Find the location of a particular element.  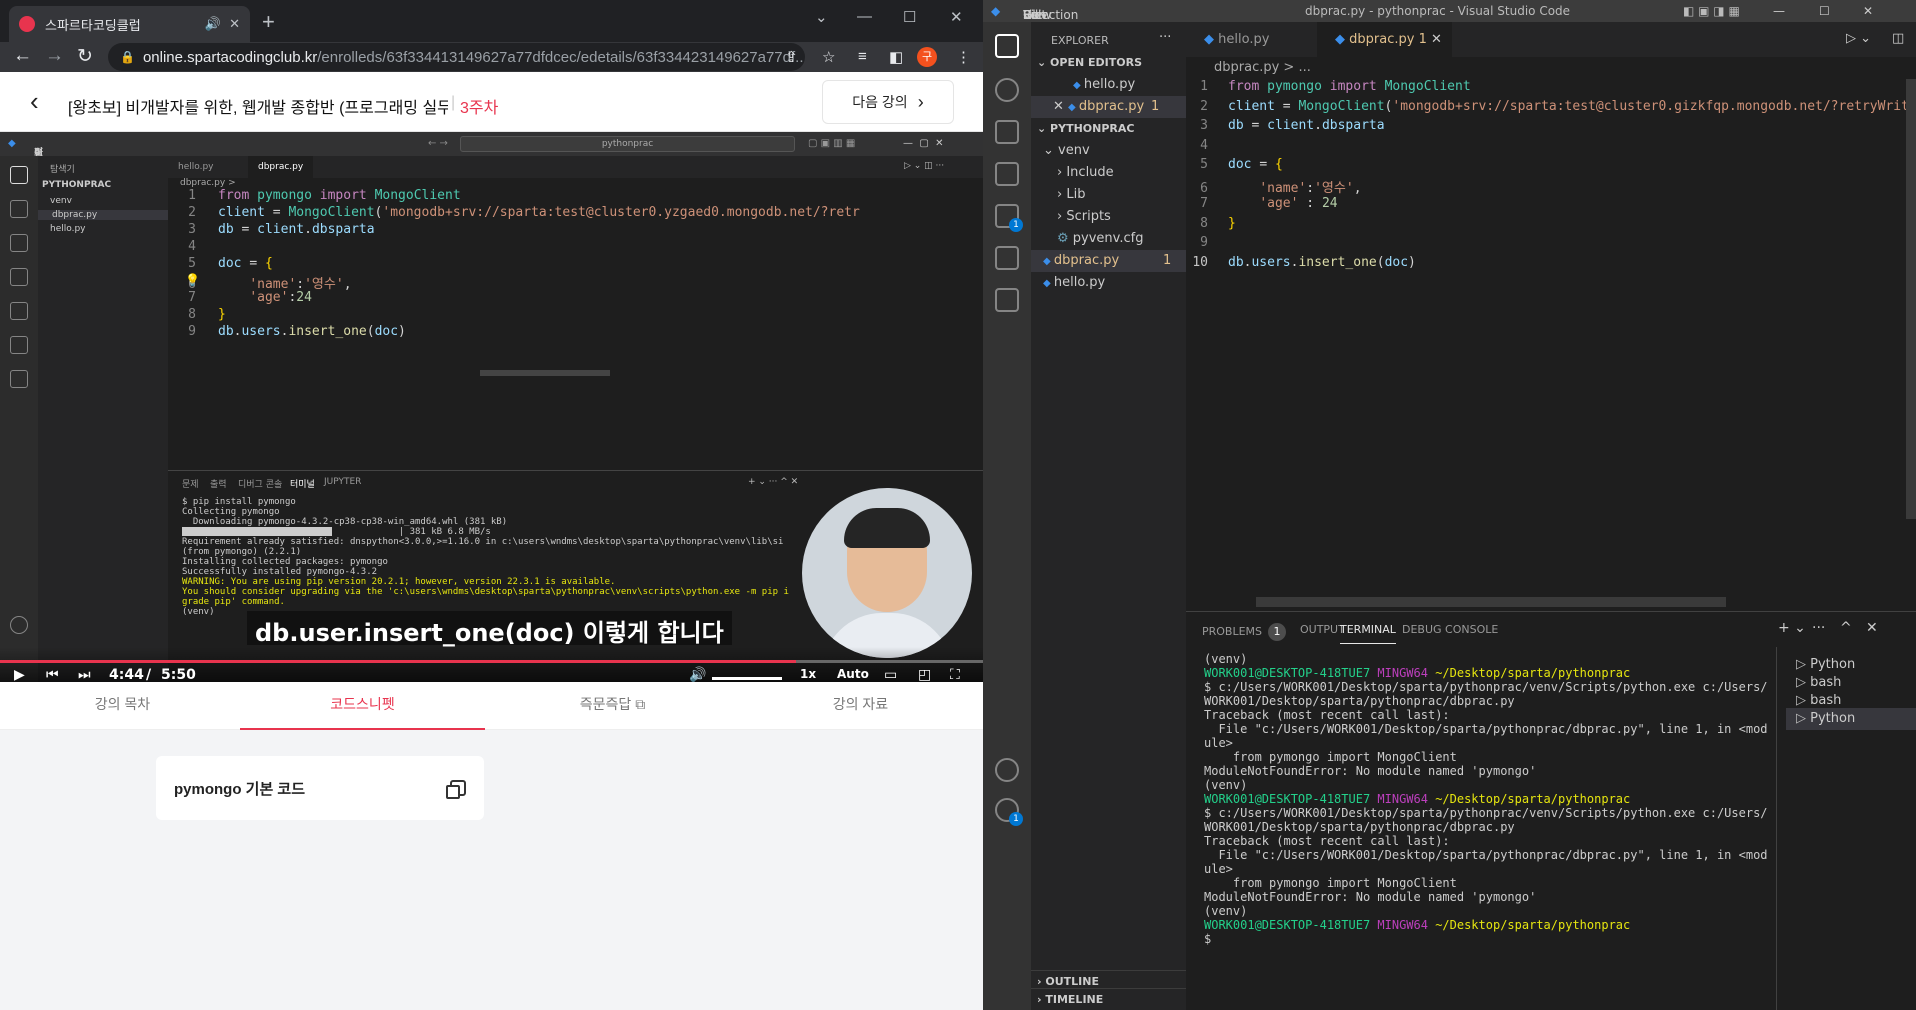

tab-problems: PROBLEMS 1 is located at coordinates (1244, 632).